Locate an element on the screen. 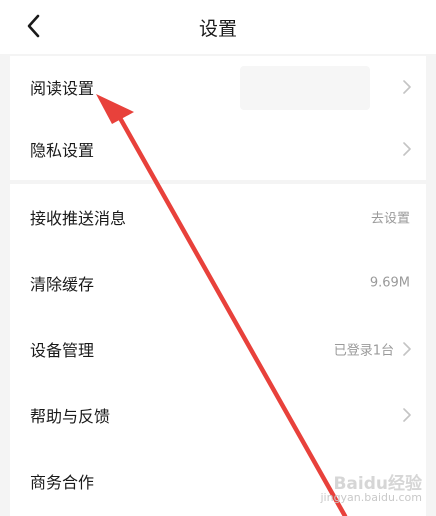  settings-item-label: 商务合作 is located at coordinates (62, 482).